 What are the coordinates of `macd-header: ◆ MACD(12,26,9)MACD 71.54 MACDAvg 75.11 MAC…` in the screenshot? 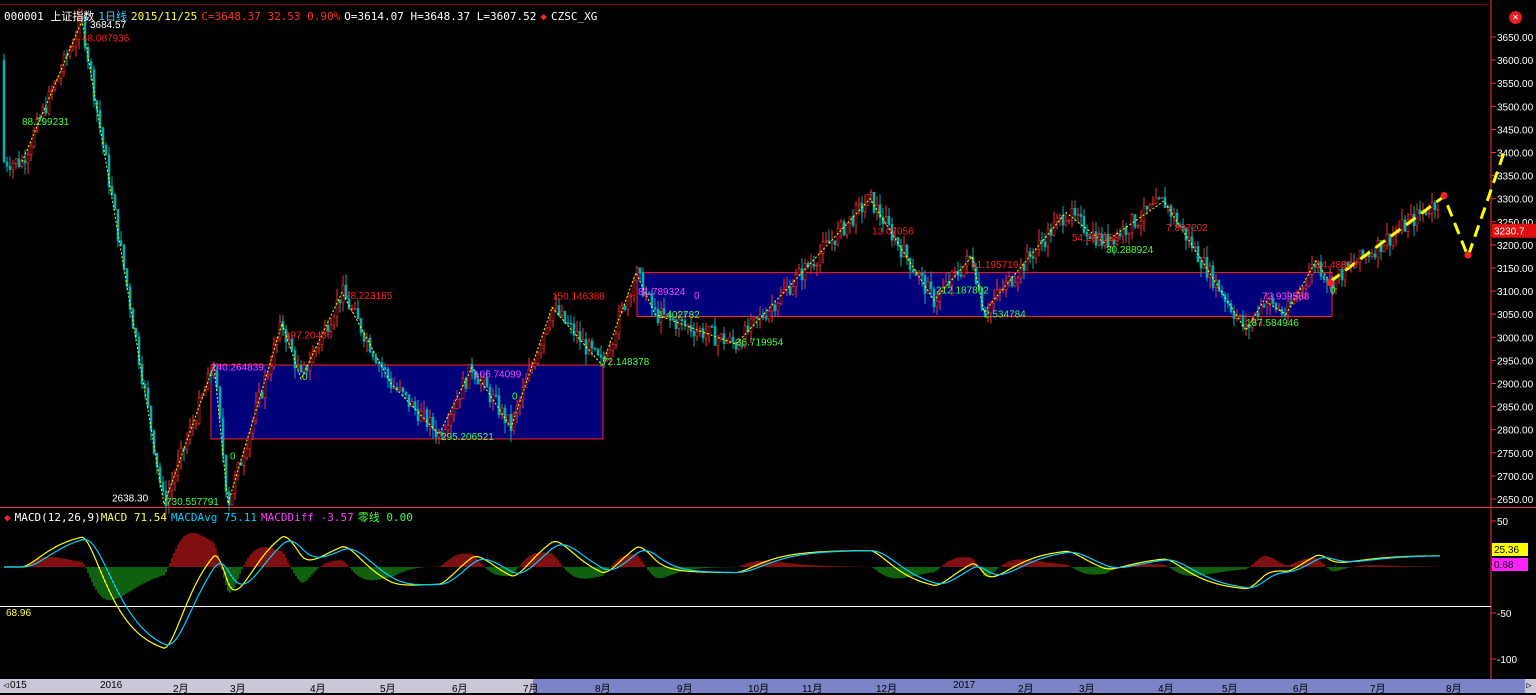 It's located at (210, 517).